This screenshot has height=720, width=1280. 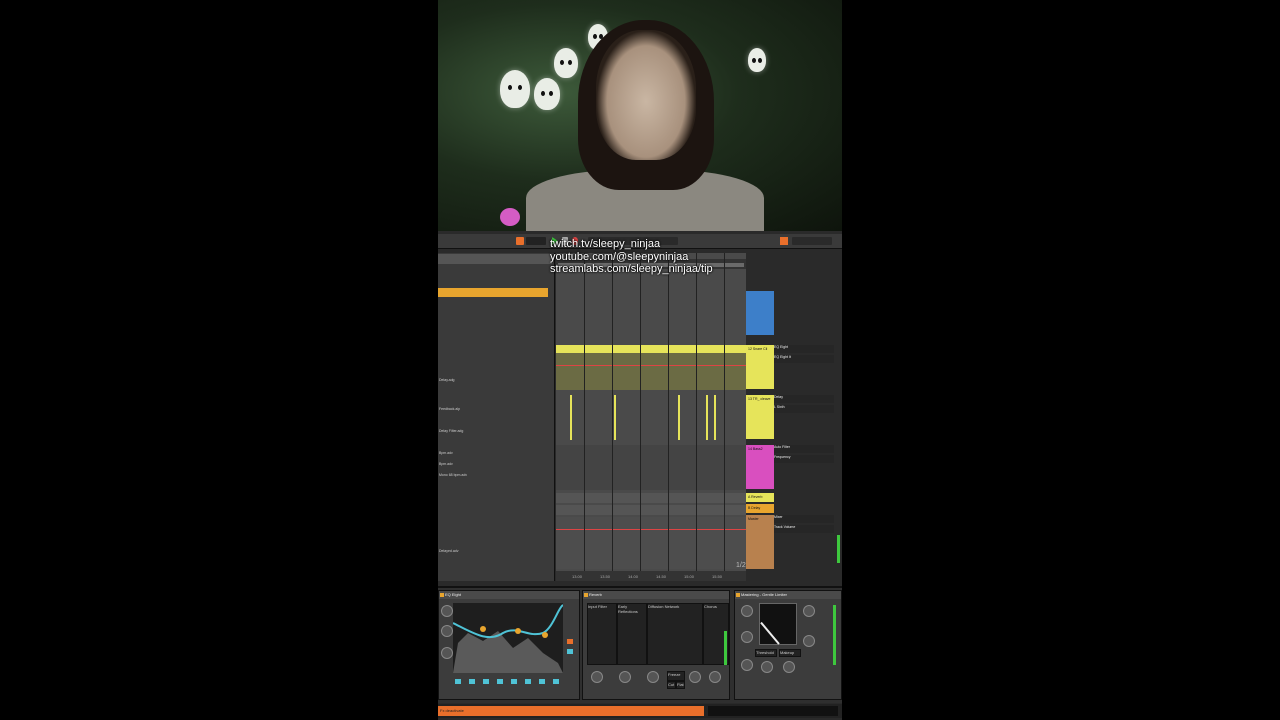 What do you see at coordinates (758, 349) in the screenshot?
I see `track-name: 12 Snare Cli` at bounding box center [758, 349].